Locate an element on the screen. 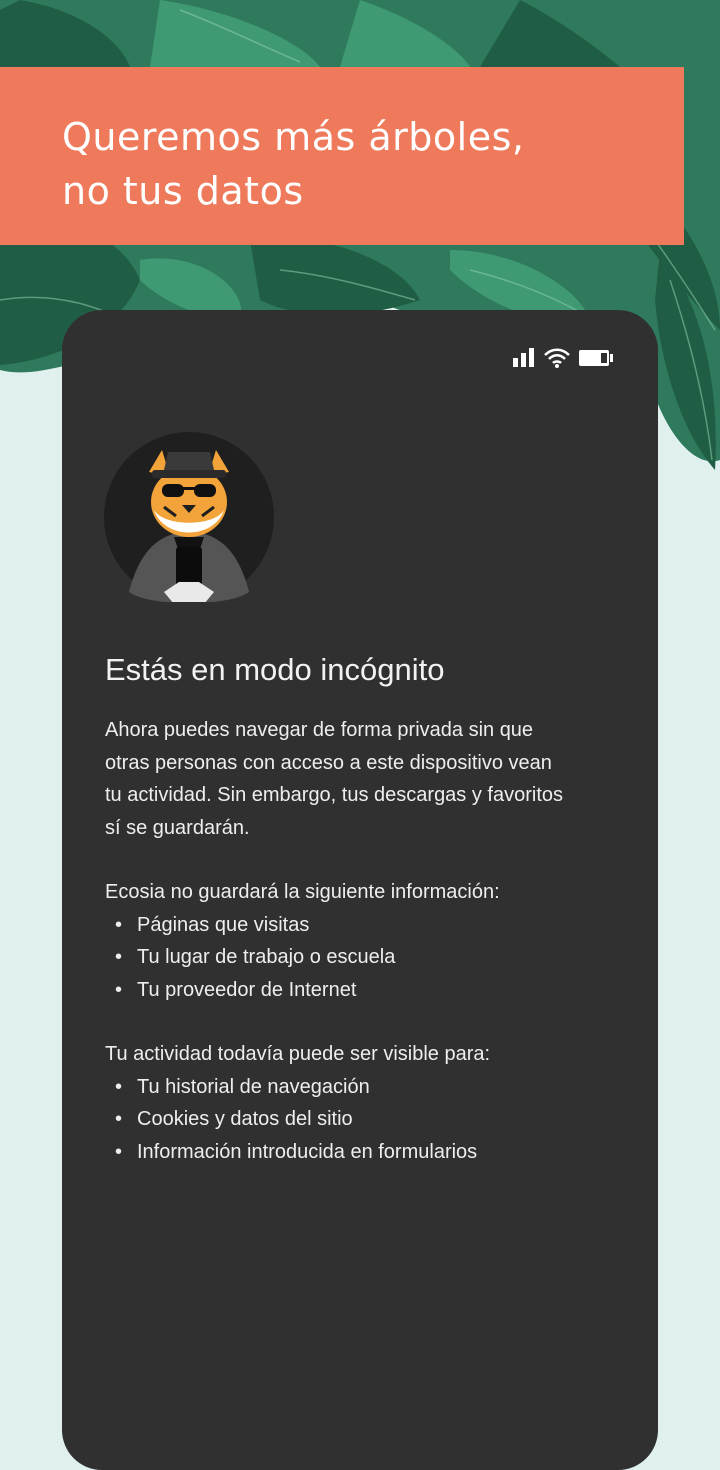 This screenshot has height=1470, width=720. headline: Queremos más árboles, no tus datos is located at coordinates (293, 164).